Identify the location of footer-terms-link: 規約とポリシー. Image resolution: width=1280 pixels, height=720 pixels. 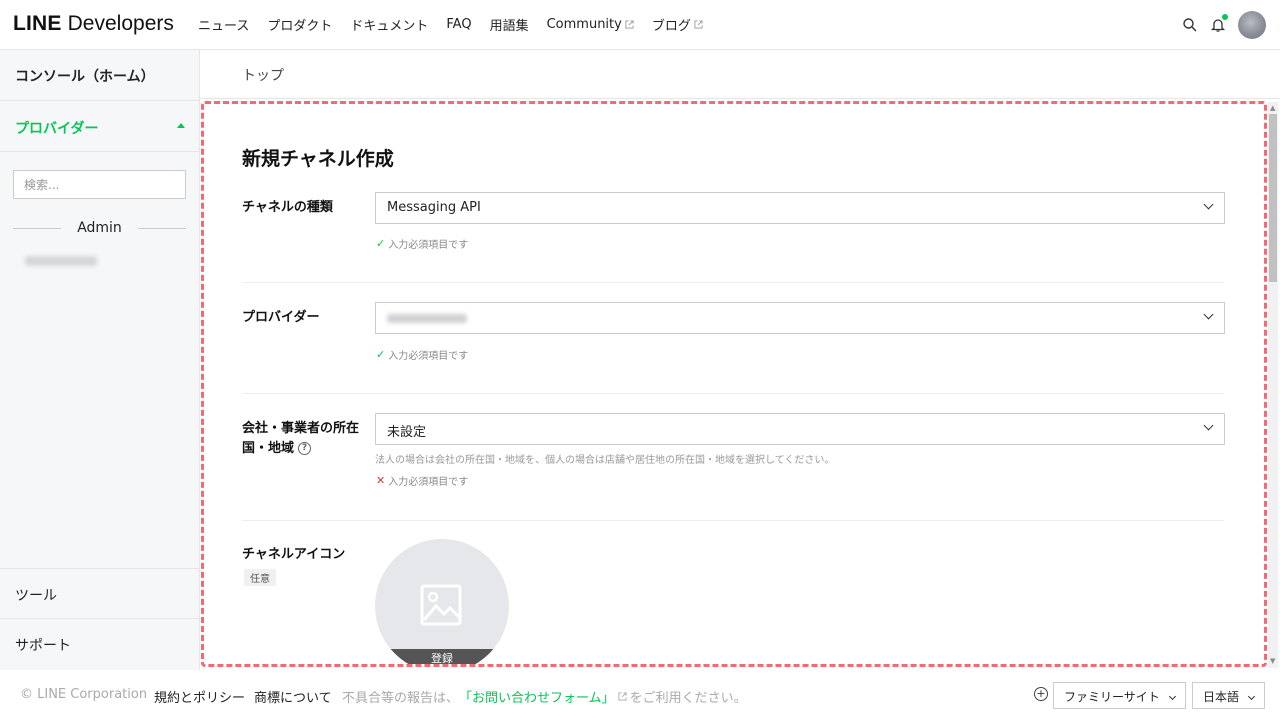
(199, 696).